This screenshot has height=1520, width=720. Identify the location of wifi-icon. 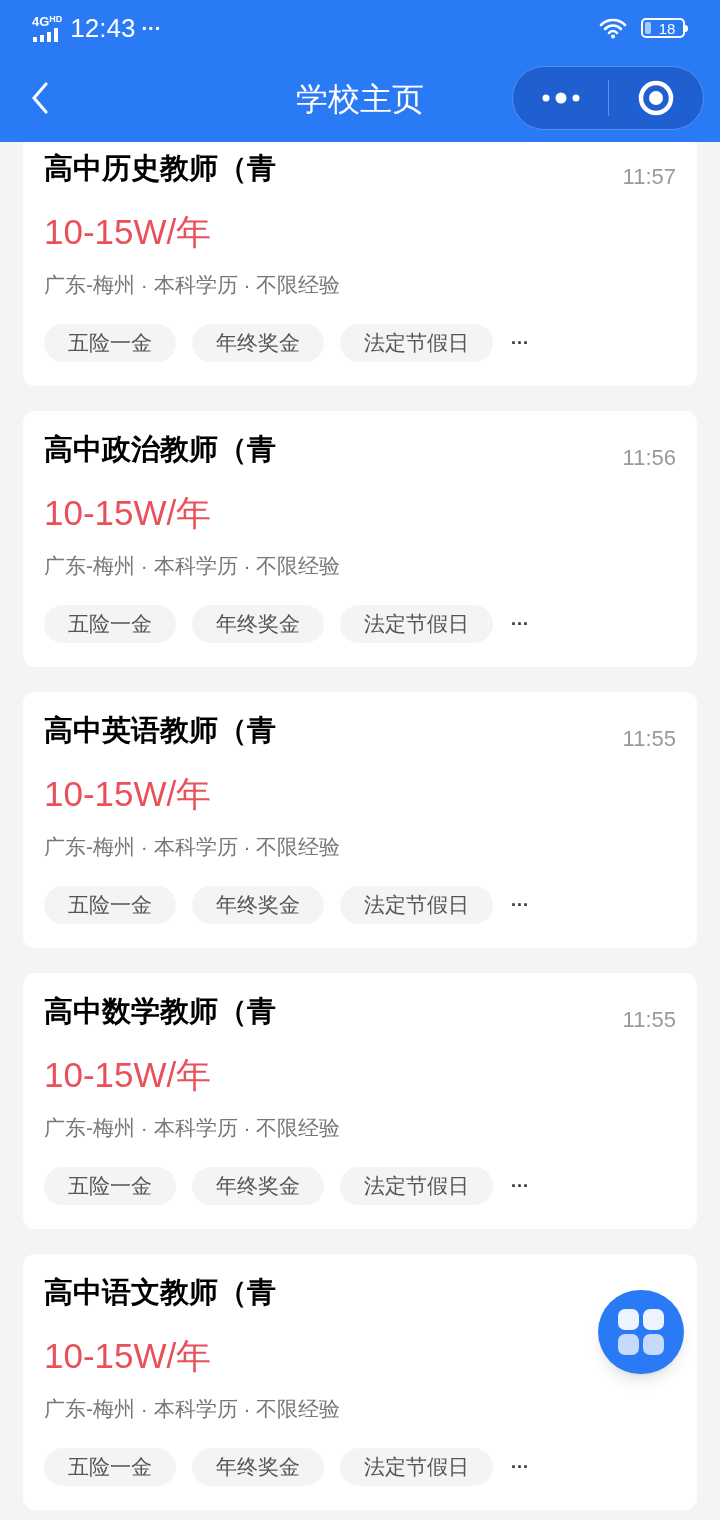
(613, 28).